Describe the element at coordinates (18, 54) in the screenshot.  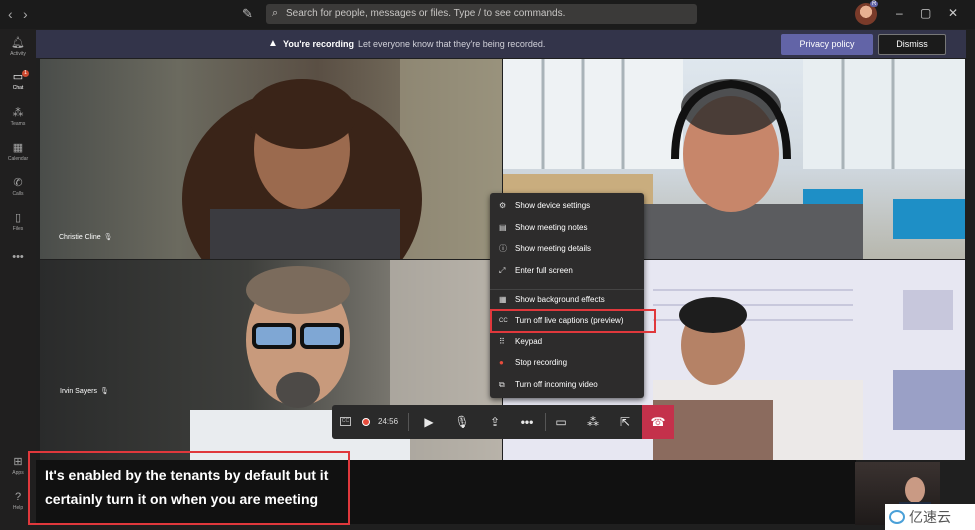
I see `rail-item-label: Activity` at that location.